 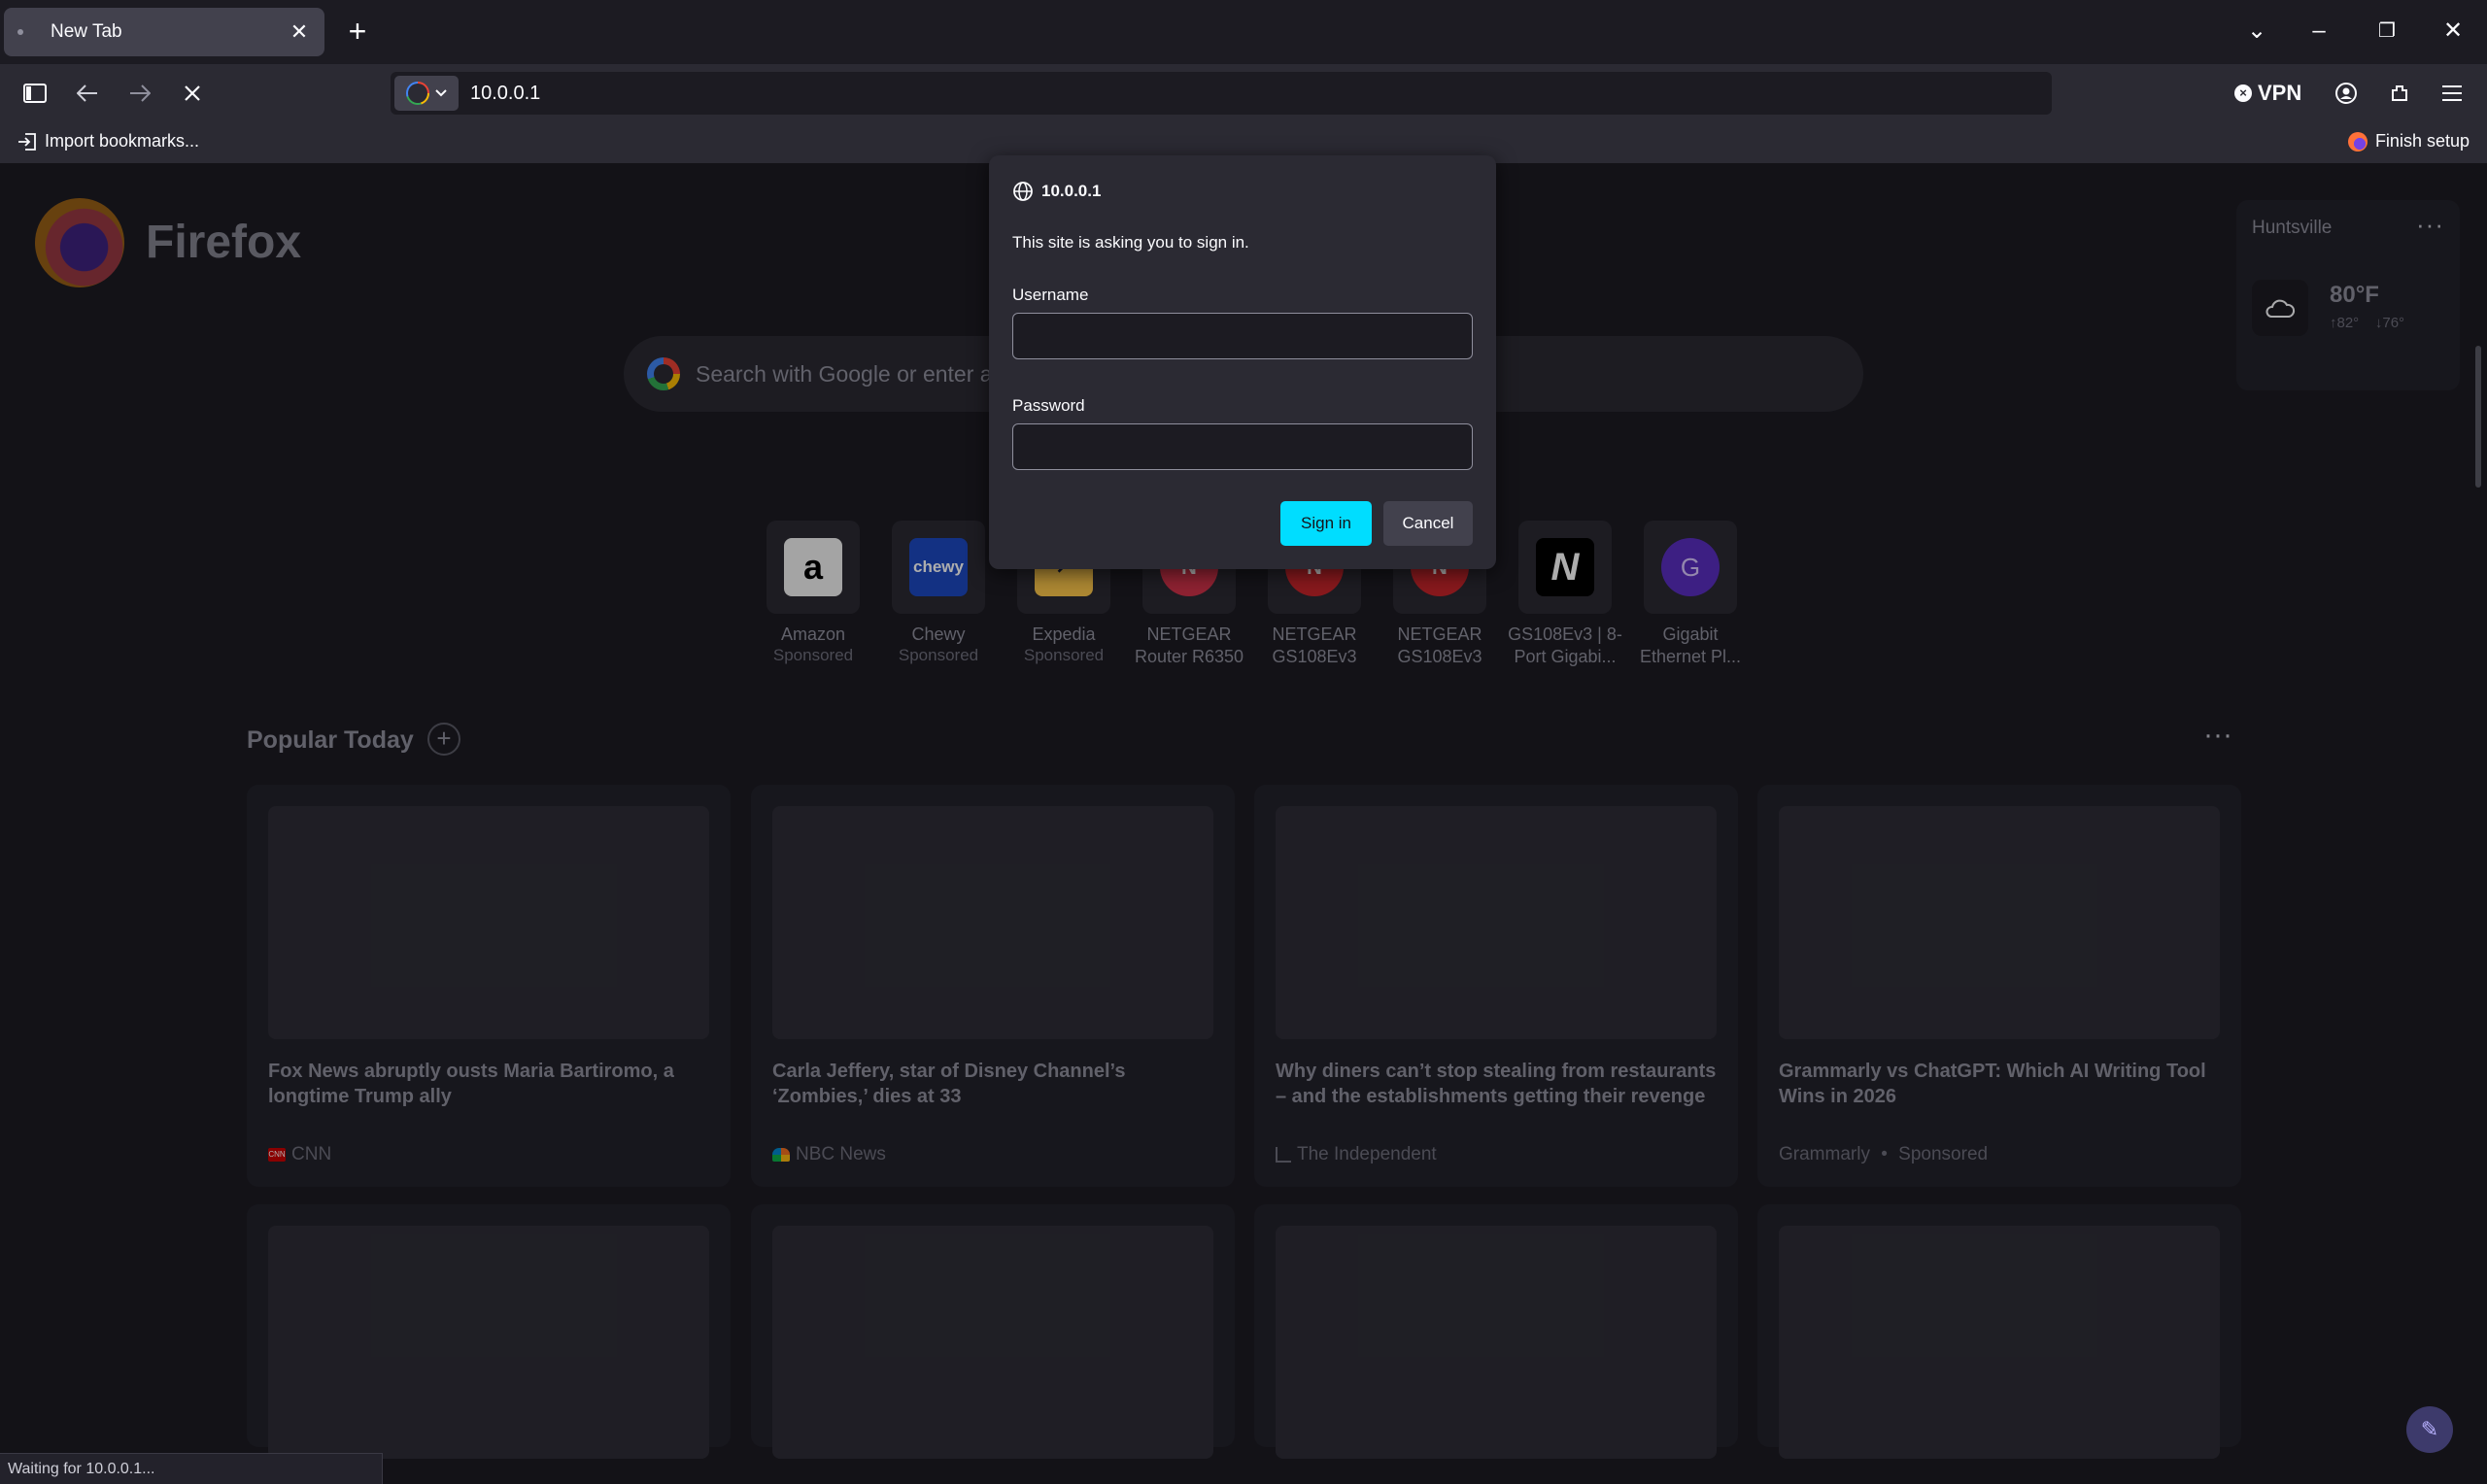 I want to click on vpn-button: × VPN, so click(x=2267, y=94).